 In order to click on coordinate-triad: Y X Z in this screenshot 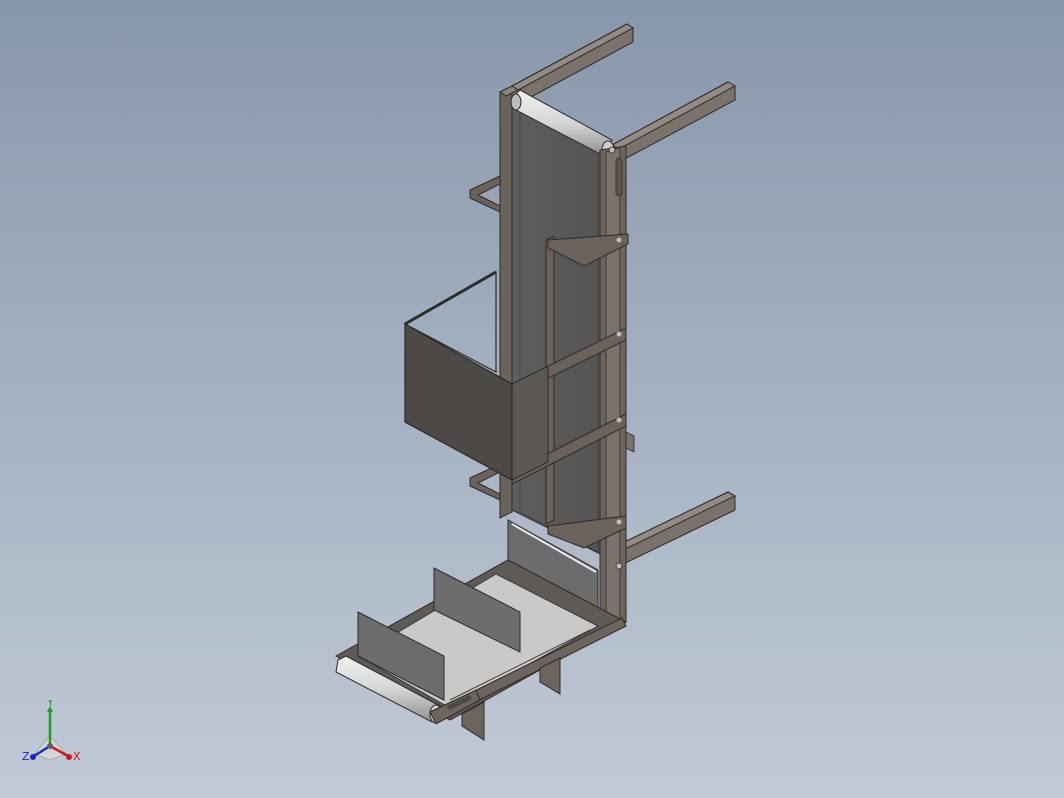, I will do `click(51, 731)`.